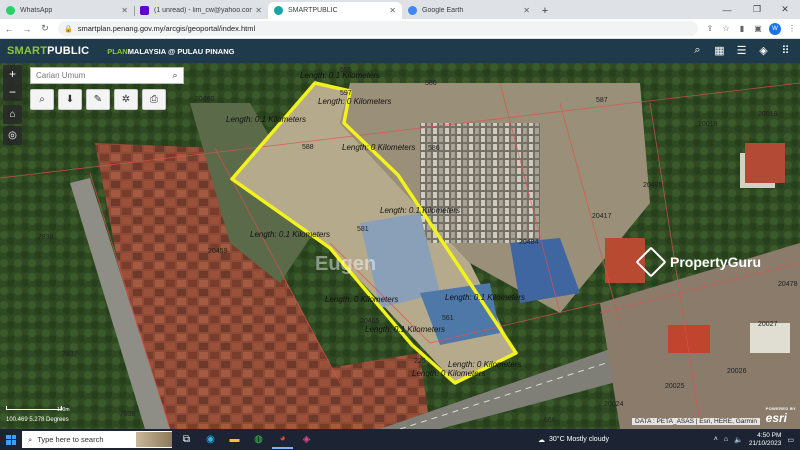 This screenshot has width=800, height=450. I want to click on legend-list-icon: ☰, so click(741, 50).